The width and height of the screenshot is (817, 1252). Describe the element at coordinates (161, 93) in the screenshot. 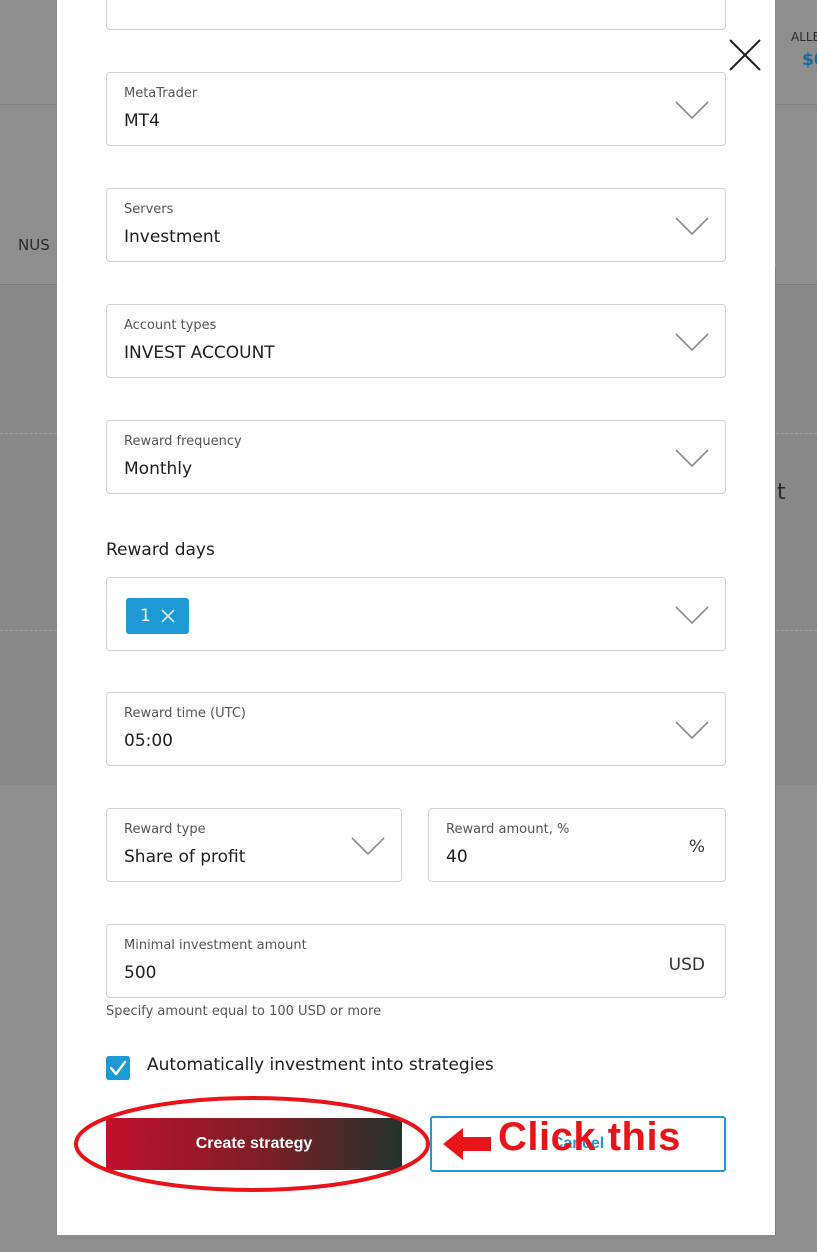

I see `field-label: MetaTrader` at that location.